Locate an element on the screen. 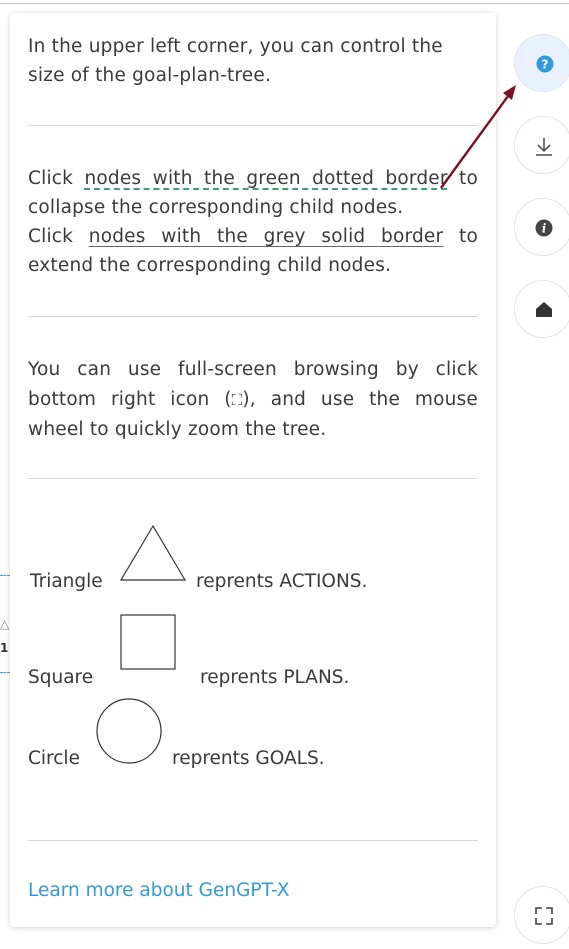 The width and height of the screenshot is (569, 949). fullscreen-icon is located at coordinates (544, 916).